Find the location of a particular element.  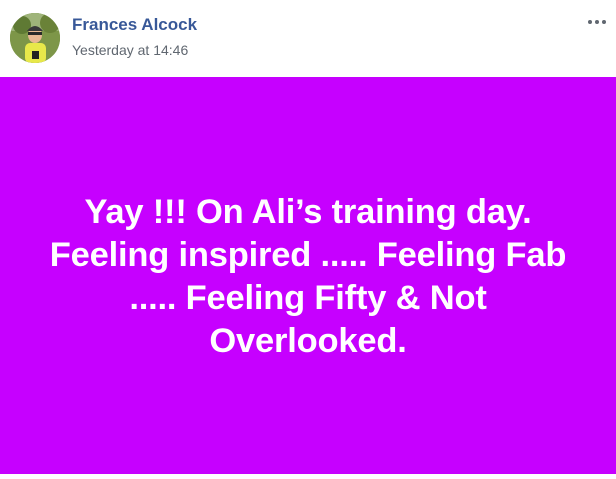

more-options-icon is located at coordinates (597, 22).